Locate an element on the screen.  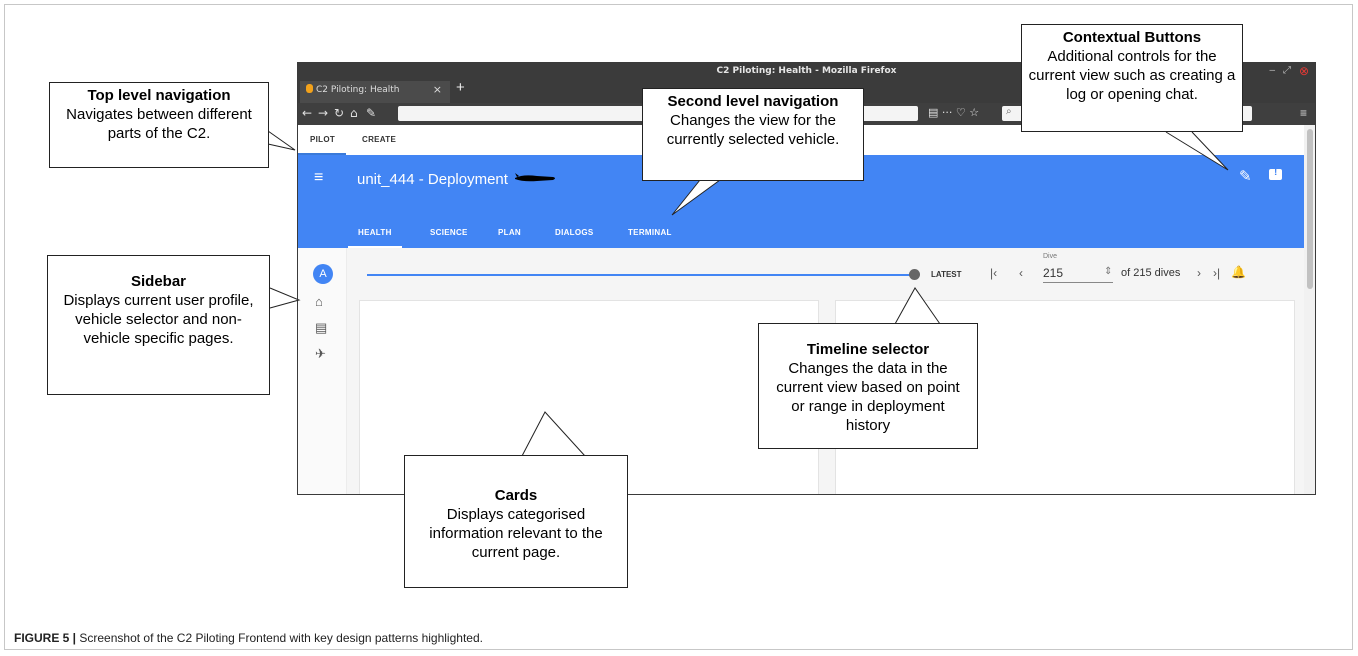
reload-icon: ↻ is located at coordinates (339, 113).